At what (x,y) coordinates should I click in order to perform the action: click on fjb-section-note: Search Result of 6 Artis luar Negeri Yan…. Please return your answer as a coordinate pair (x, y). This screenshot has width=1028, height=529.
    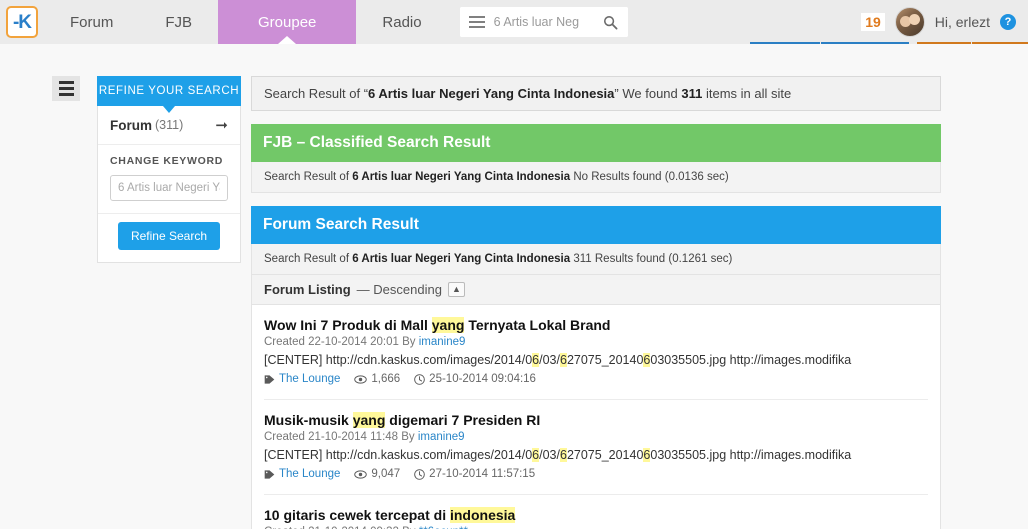
    Looking at the image, I should click on (596, 177).